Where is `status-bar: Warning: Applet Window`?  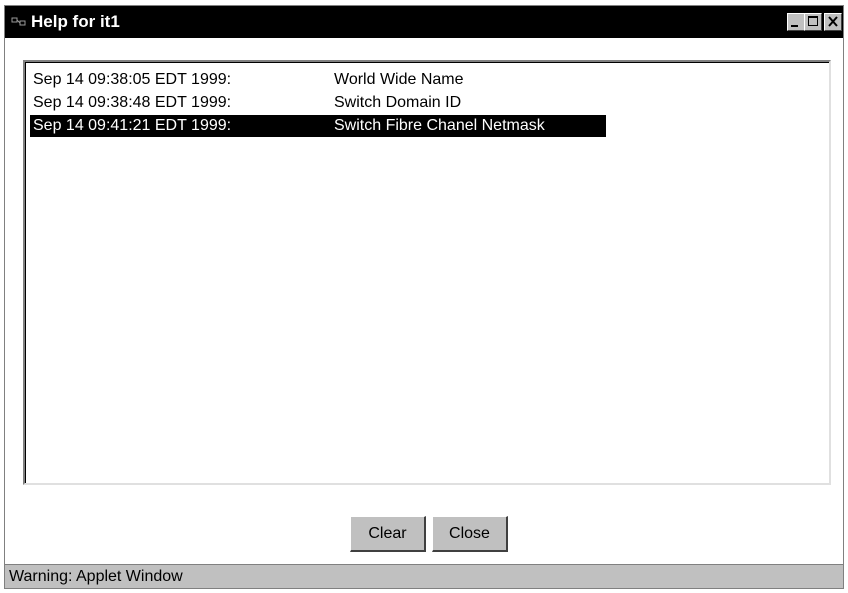 status-bar: Warning: Applet Window is located at coordinates (424, 576).